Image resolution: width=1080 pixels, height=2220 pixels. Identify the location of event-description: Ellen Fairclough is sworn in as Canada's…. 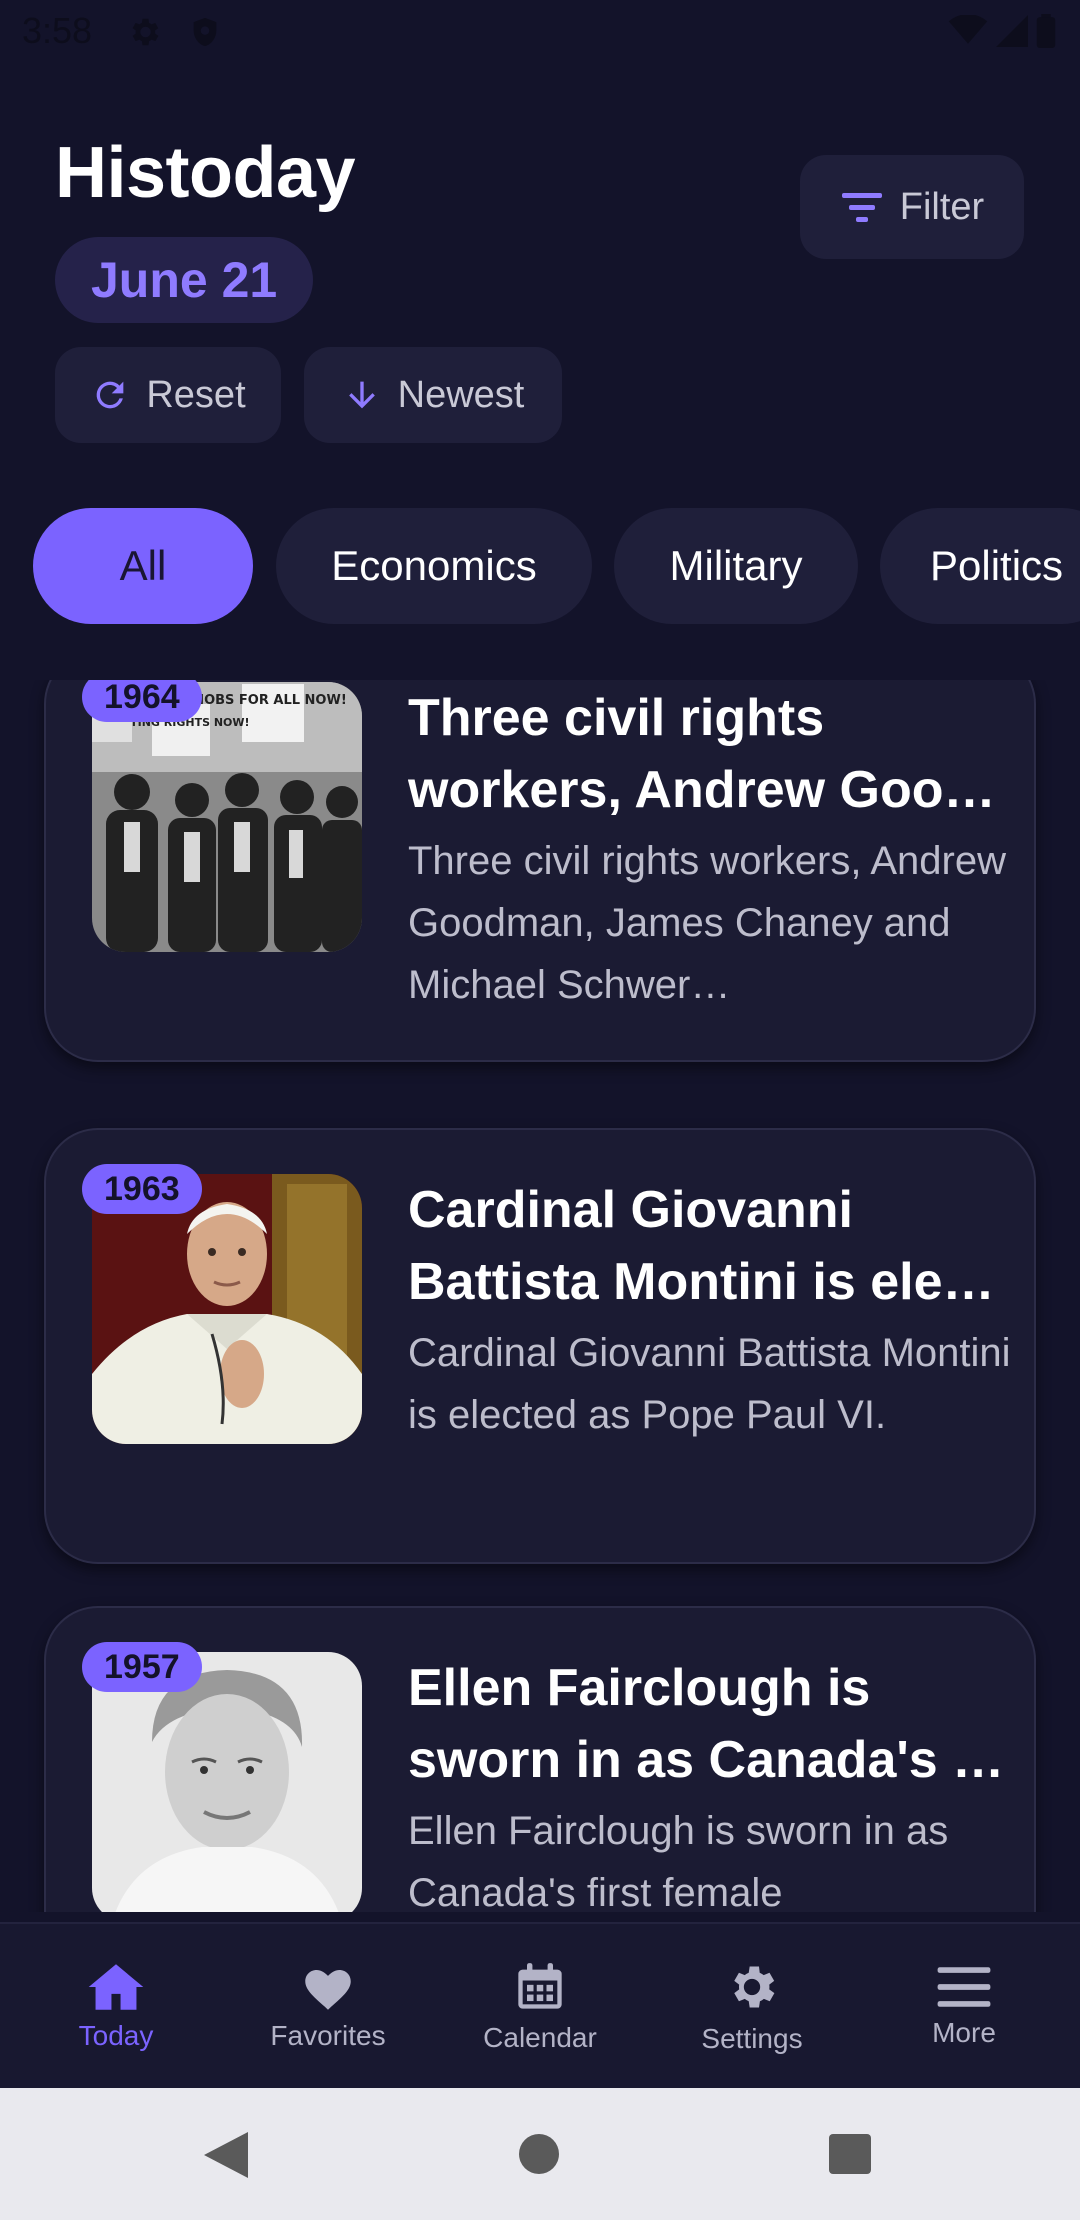
(678, 1860).